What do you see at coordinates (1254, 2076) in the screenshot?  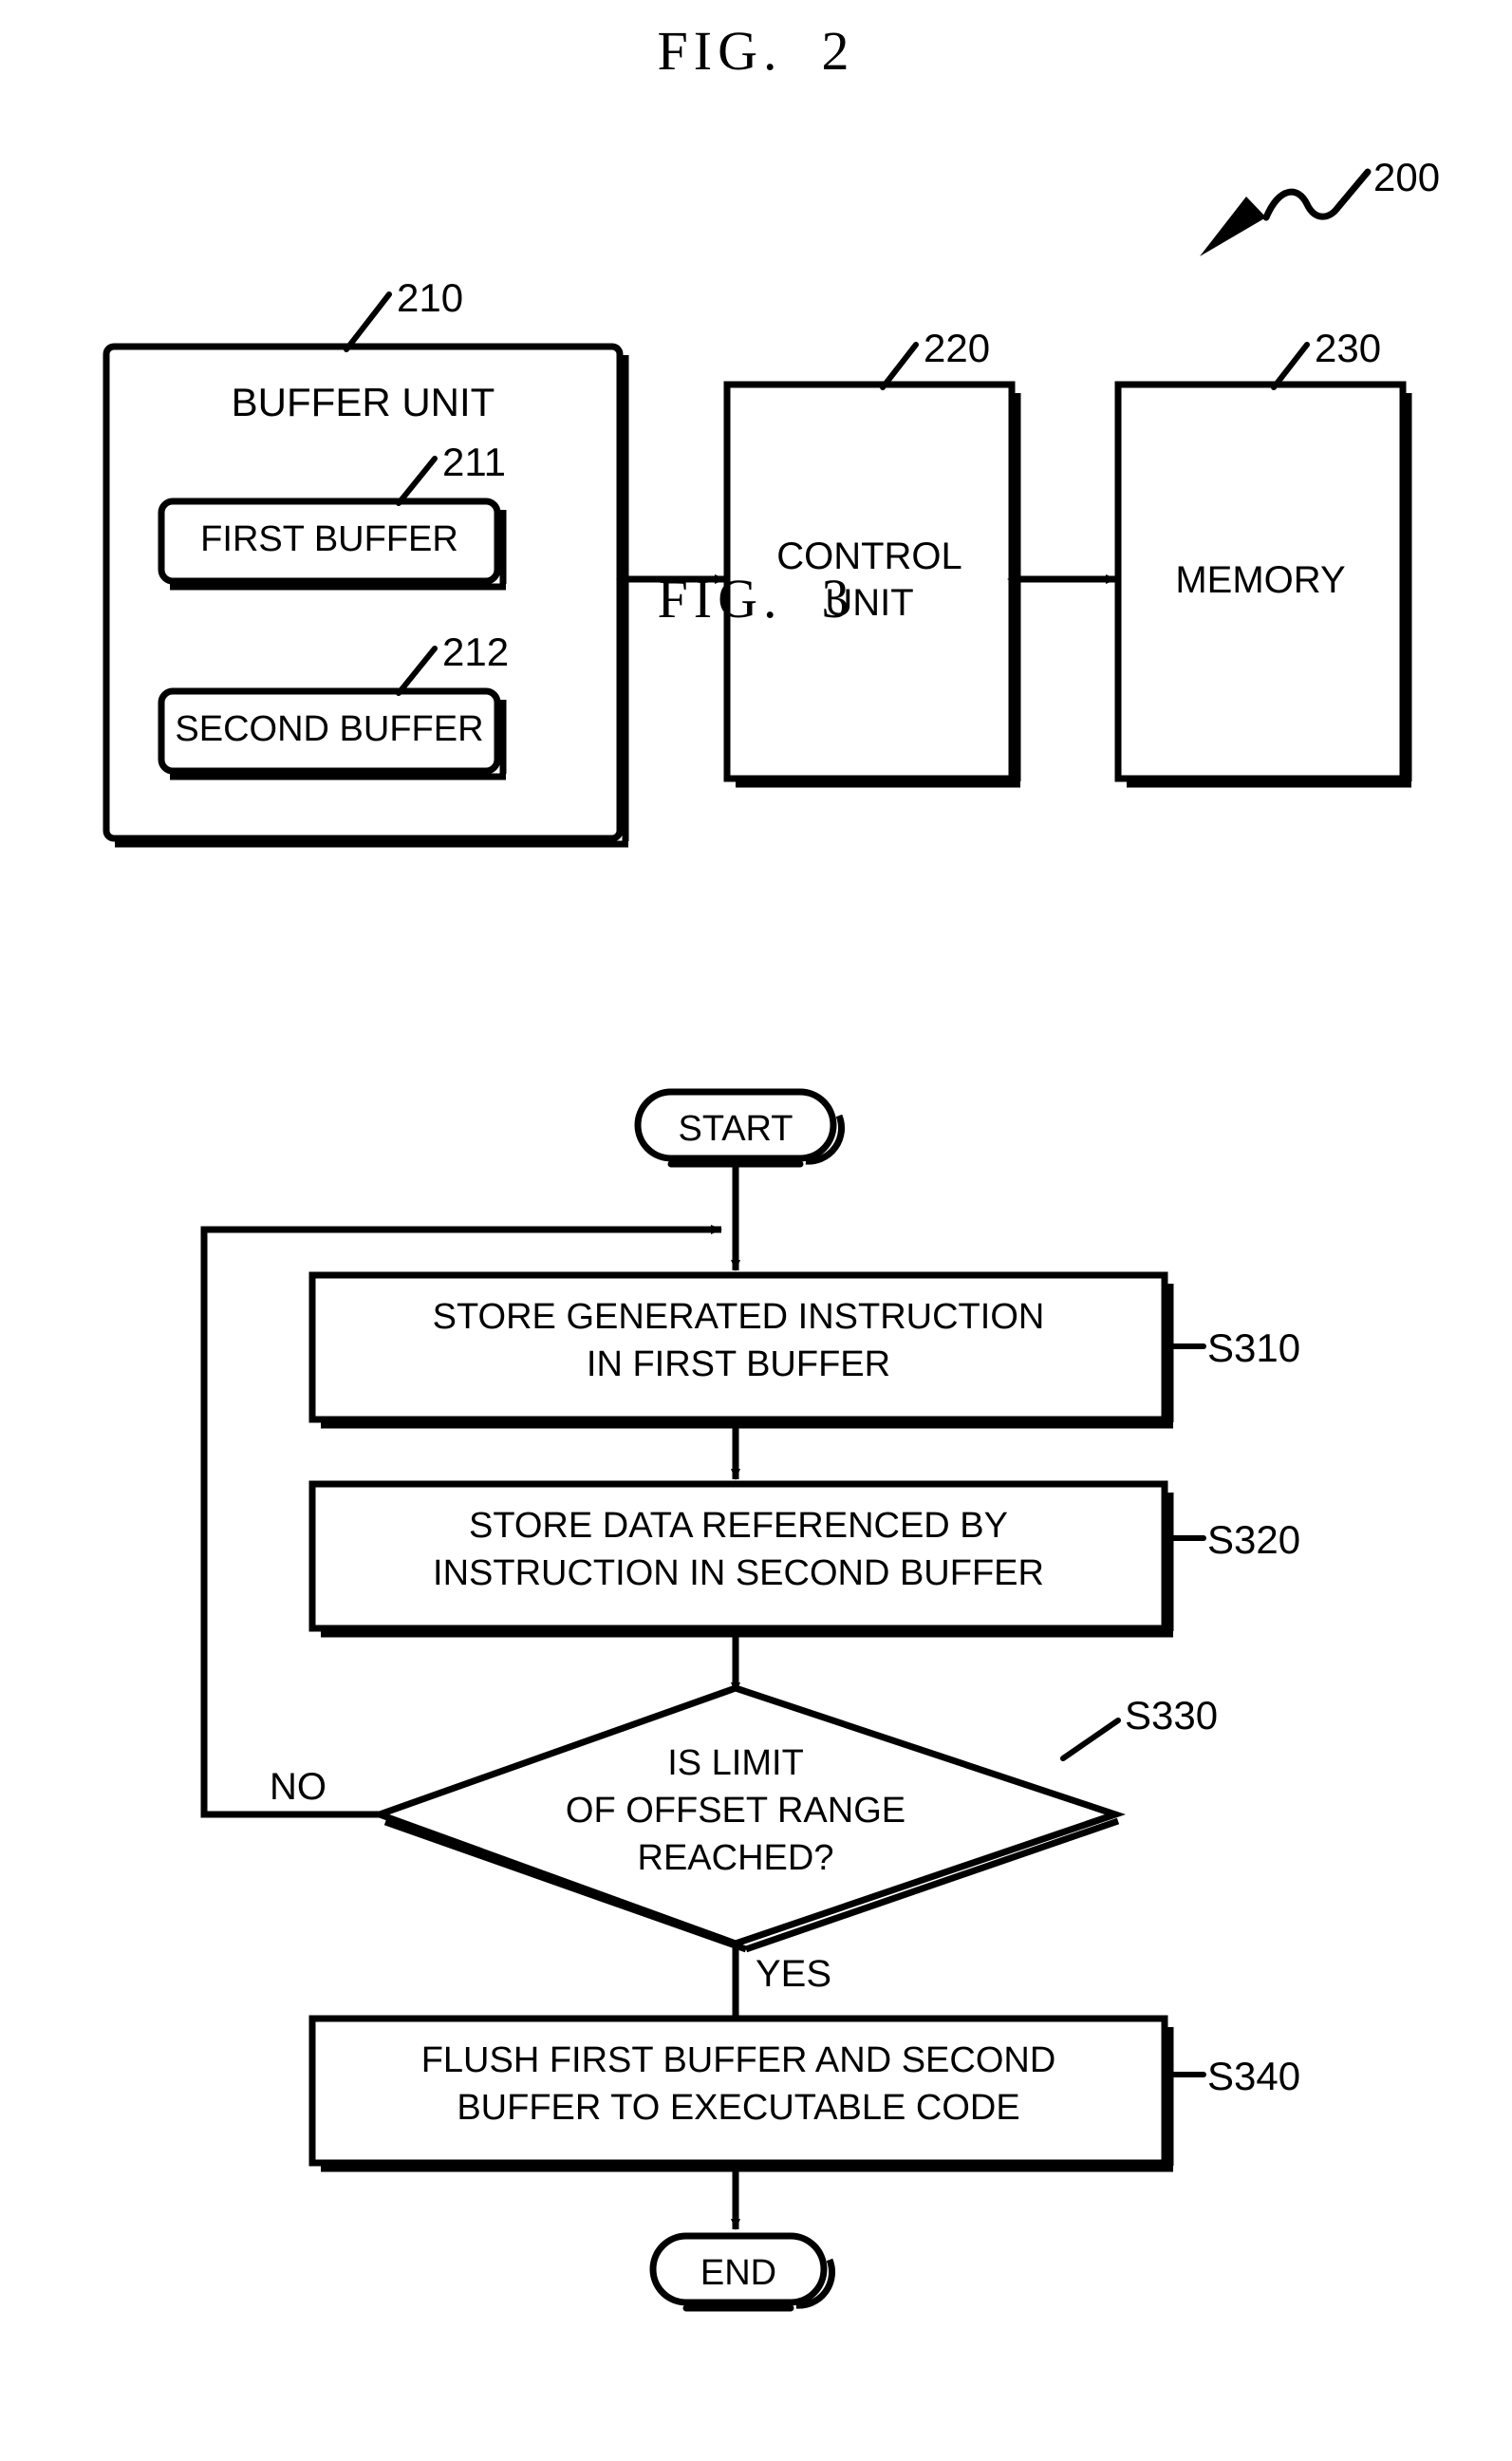 I see `ref-number-s340: S340` at bounding box center [1254, 2076].